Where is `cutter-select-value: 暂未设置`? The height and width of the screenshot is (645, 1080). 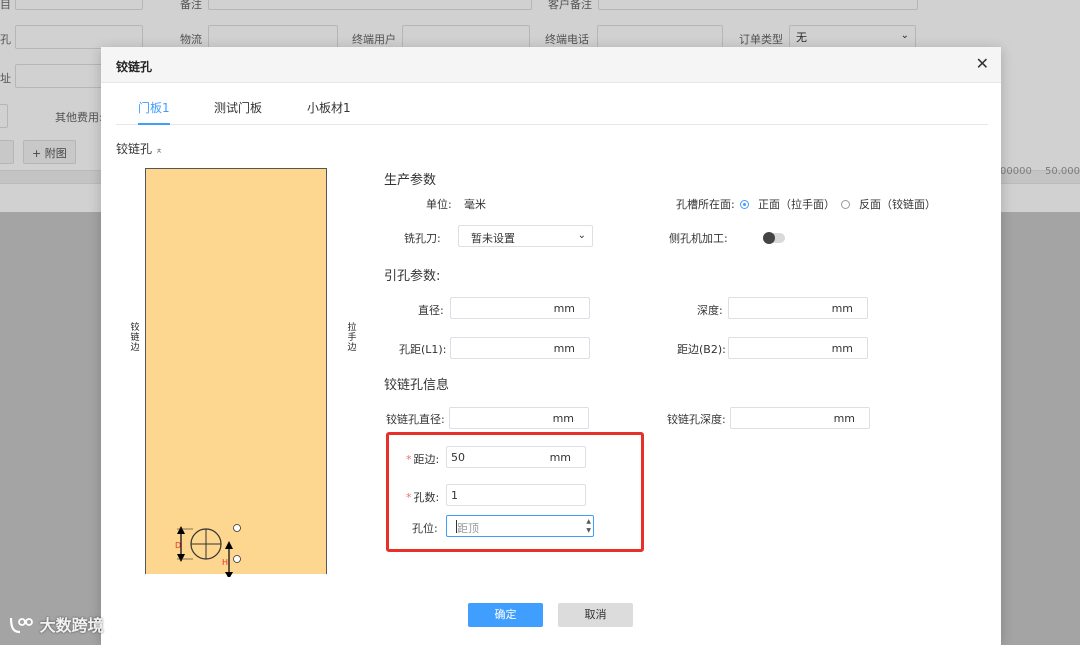
cutter-select-value: 暂未设置 is located at coordinates (493, 238).